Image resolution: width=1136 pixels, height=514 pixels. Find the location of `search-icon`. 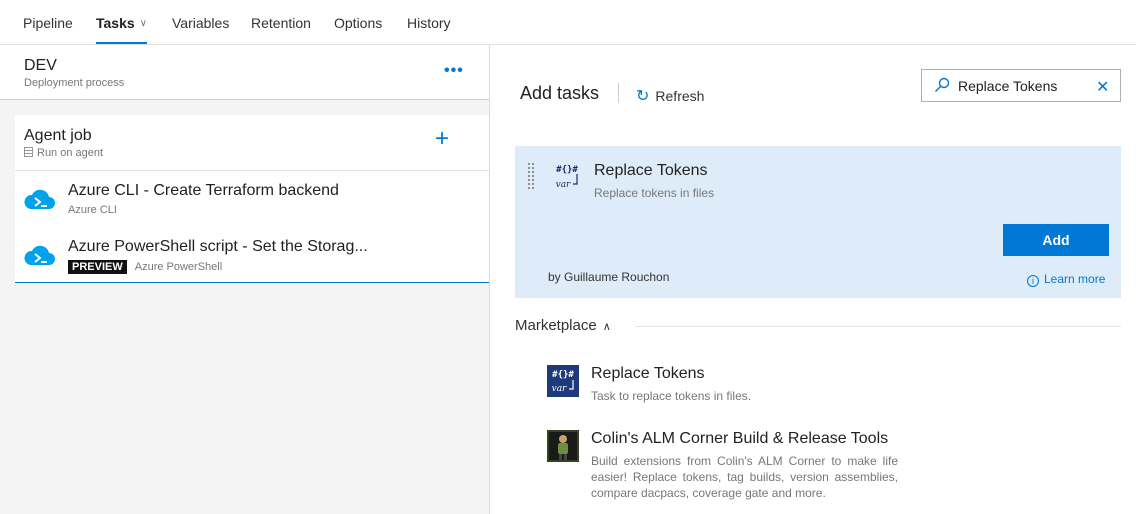

search-icon is located at coordinates (942, 84).